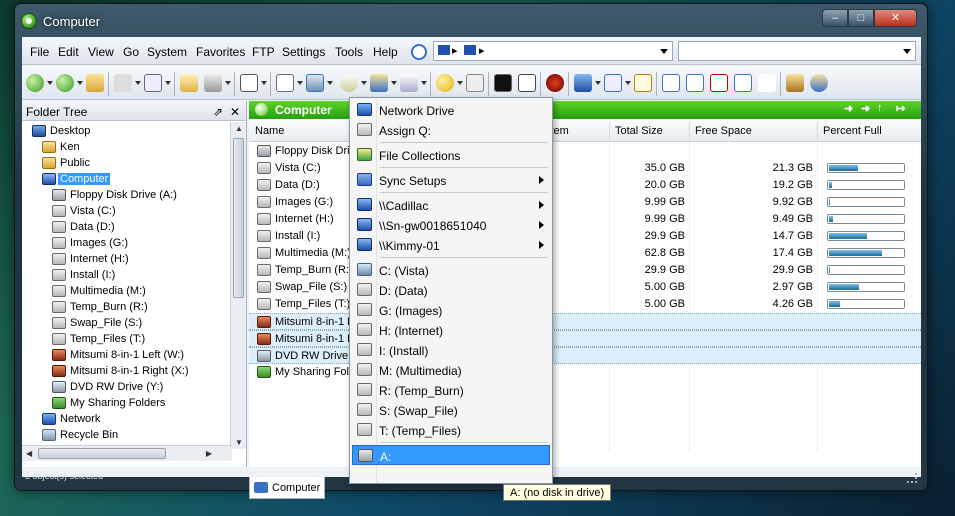 The image size is (955, 516). What do you see at coordinates (743, 83) in the screenshot?
I see `undo-icon` at bounding box center [743, 83].